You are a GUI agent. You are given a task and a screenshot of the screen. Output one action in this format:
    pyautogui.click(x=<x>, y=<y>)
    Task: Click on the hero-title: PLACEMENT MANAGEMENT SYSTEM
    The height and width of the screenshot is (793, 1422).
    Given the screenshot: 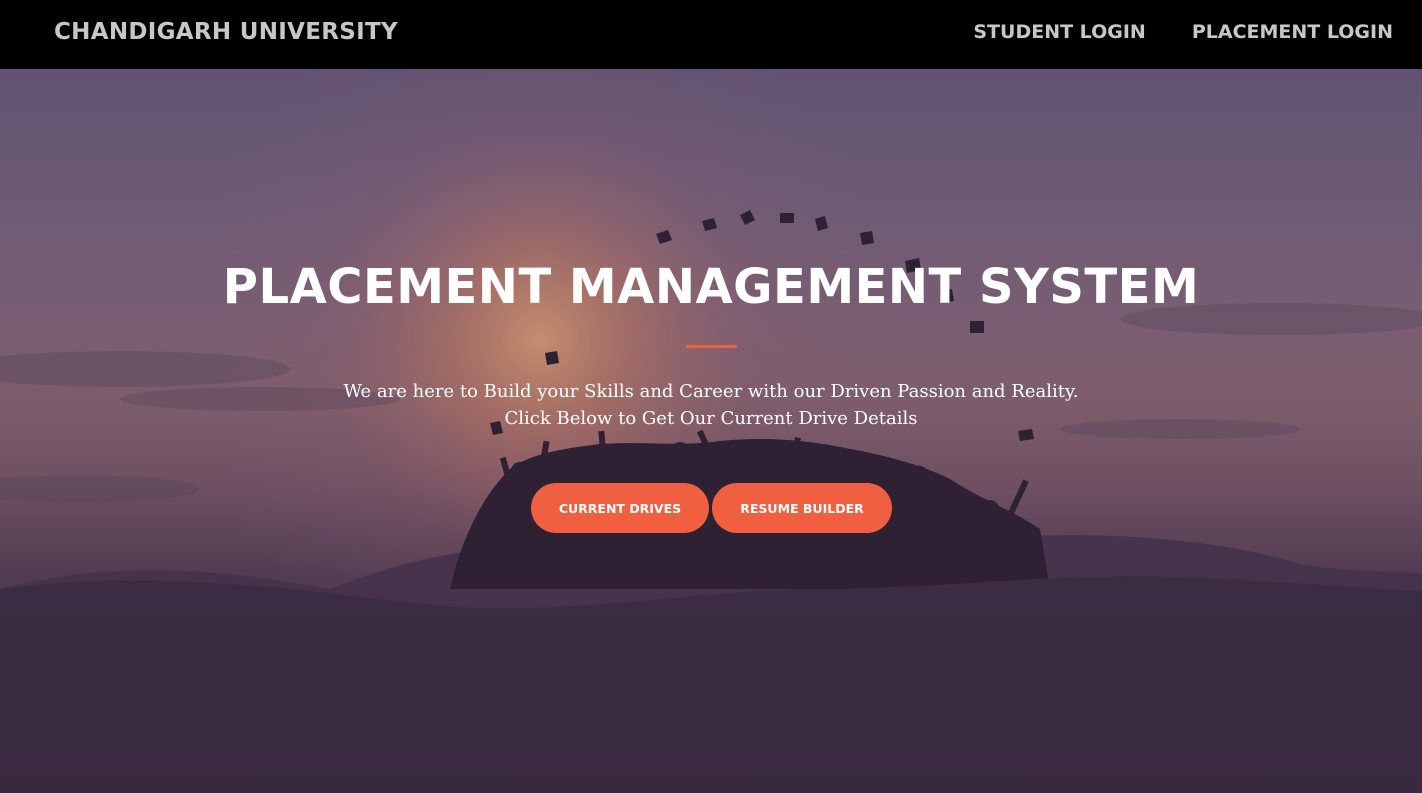 What is the action you would take?
    pyautogui.click(x=711, y=287)
    